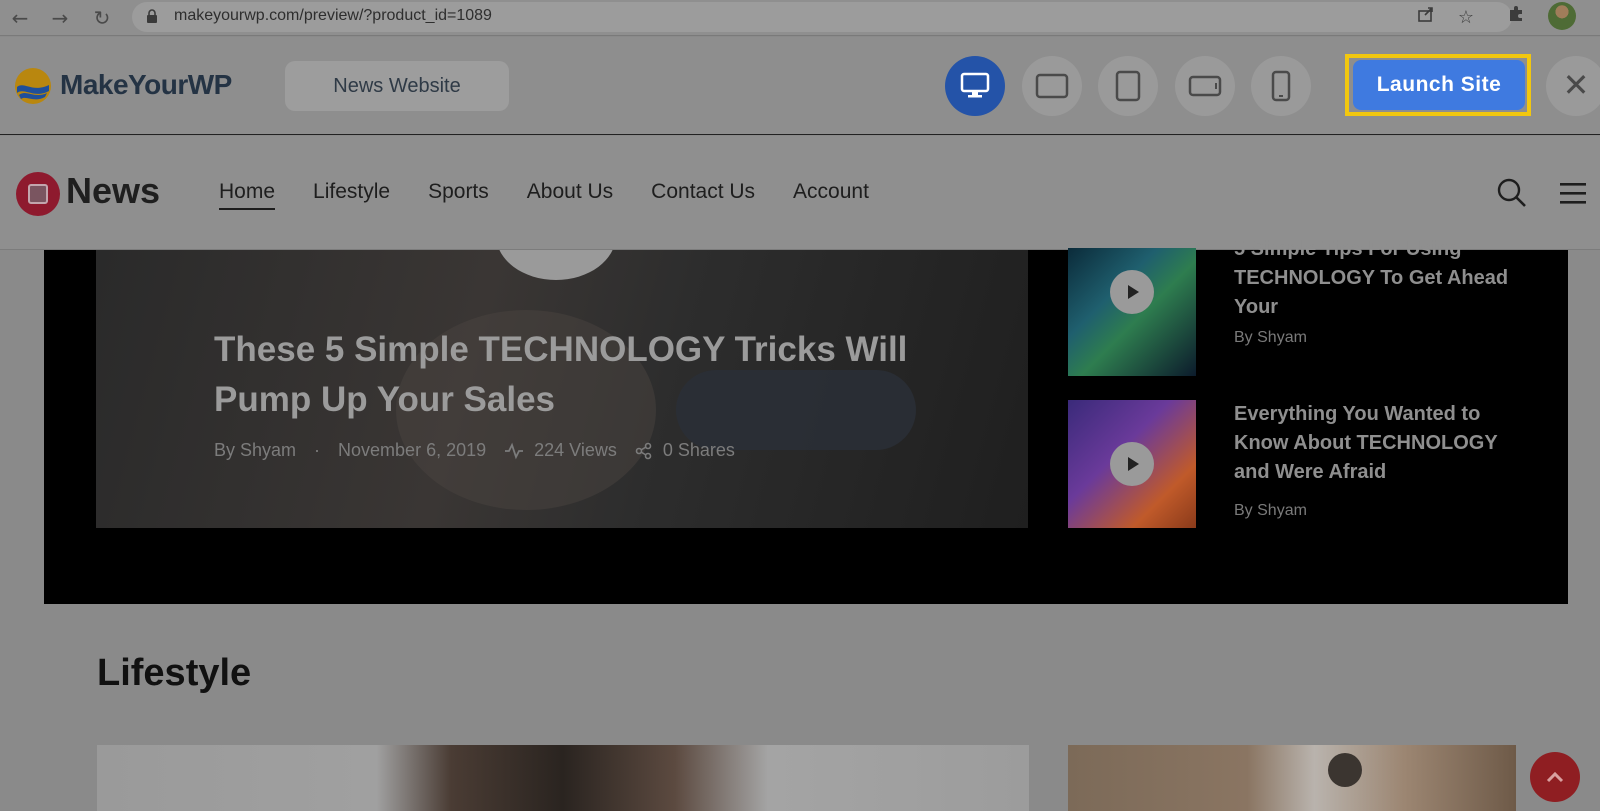 The width and height of the screenshot is (1600, 811). I want to click on forward-arrow-icon: →, so click(60, 18).